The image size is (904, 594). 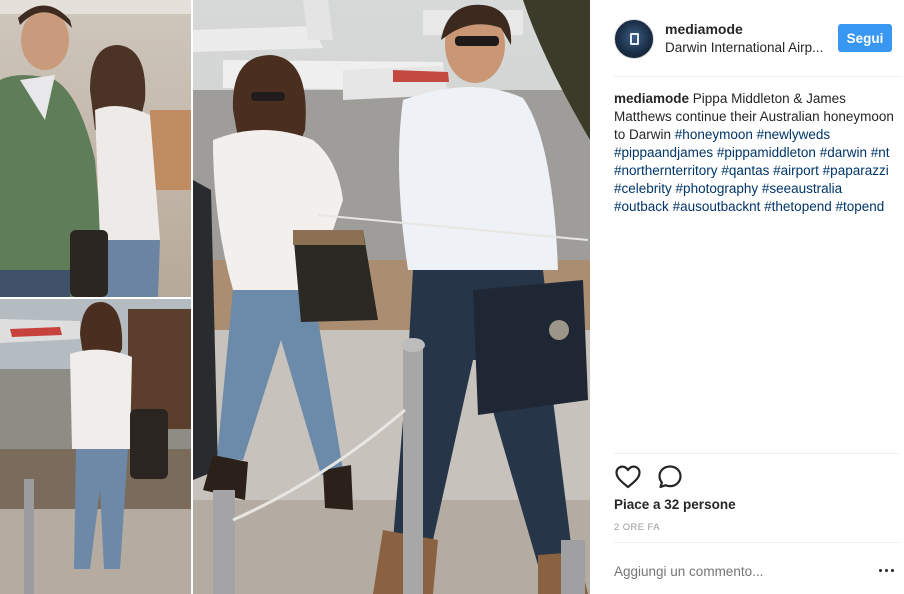 What do you see at coordinates (860, 206) in the screenshot?
I see `hashtag-link: #topend` at bounding box center [860, 206].